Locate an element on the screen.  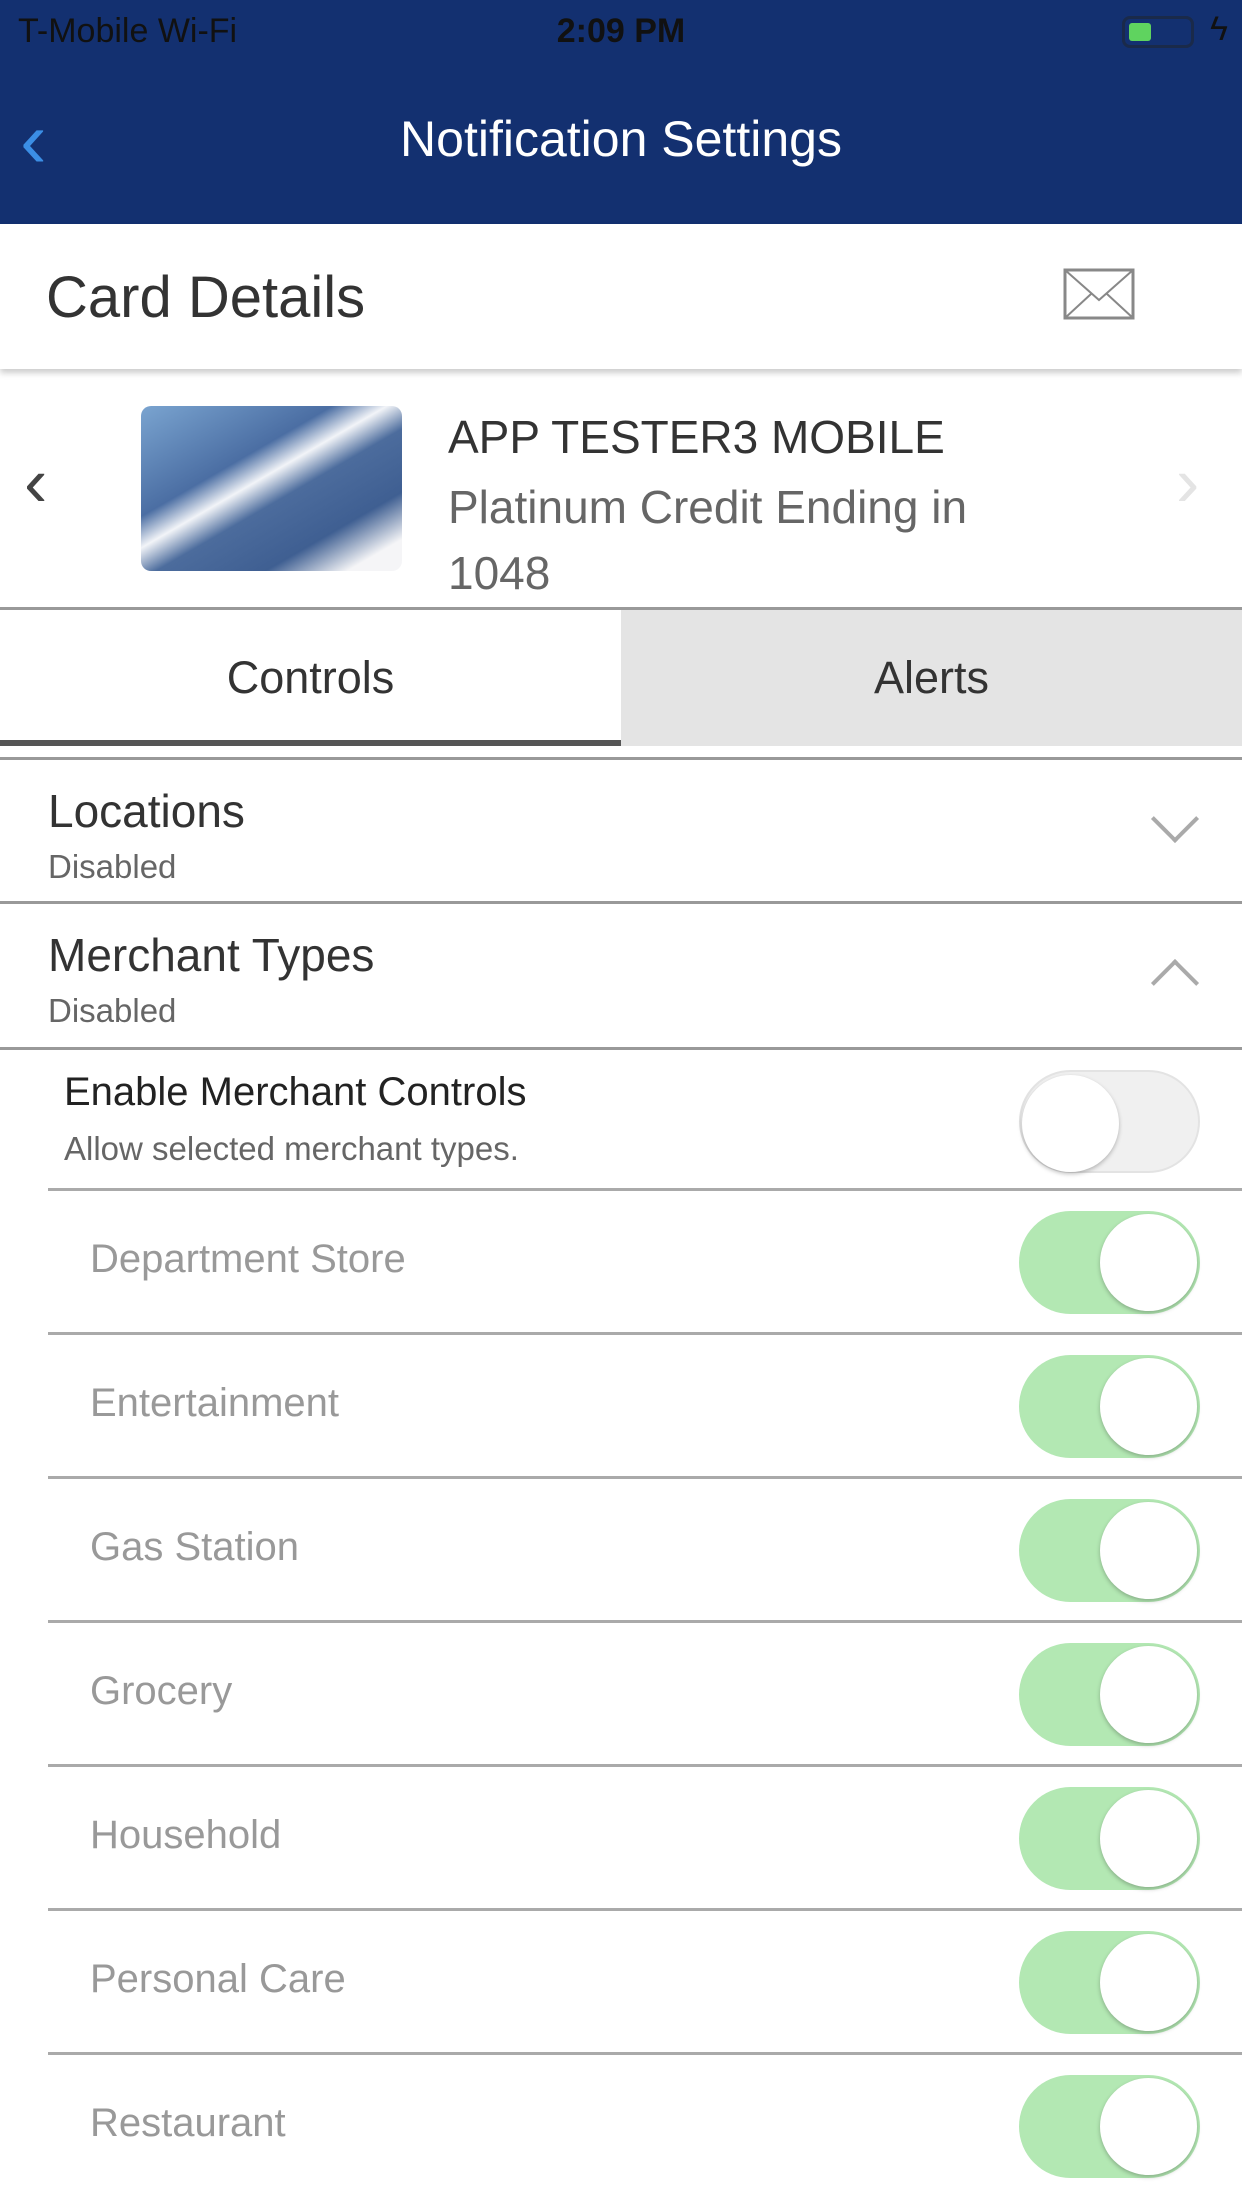
time-label: 2:09 PM is located at coordinates (621, 31).